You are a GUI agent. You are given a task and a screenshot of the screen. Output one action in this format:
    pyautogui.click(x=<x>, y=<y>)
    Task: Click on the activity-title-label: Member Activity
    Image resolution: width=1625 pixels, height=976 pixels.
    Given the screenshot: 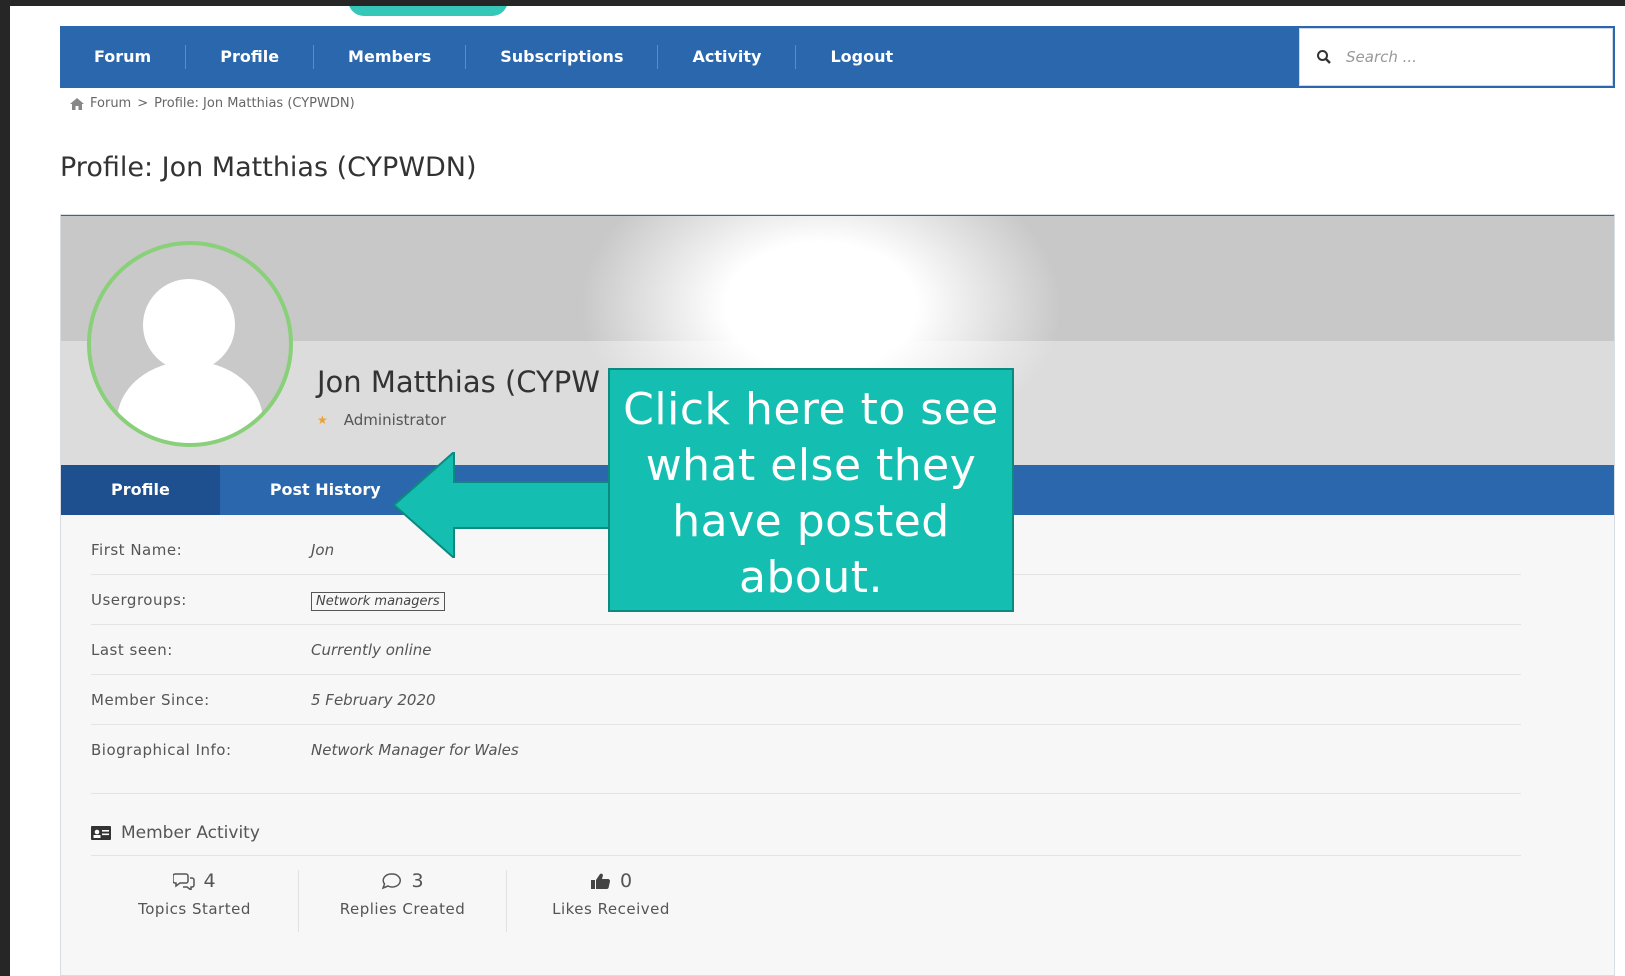 What is the action you would take?
    pyautogui.click(x=190, y=833)
    